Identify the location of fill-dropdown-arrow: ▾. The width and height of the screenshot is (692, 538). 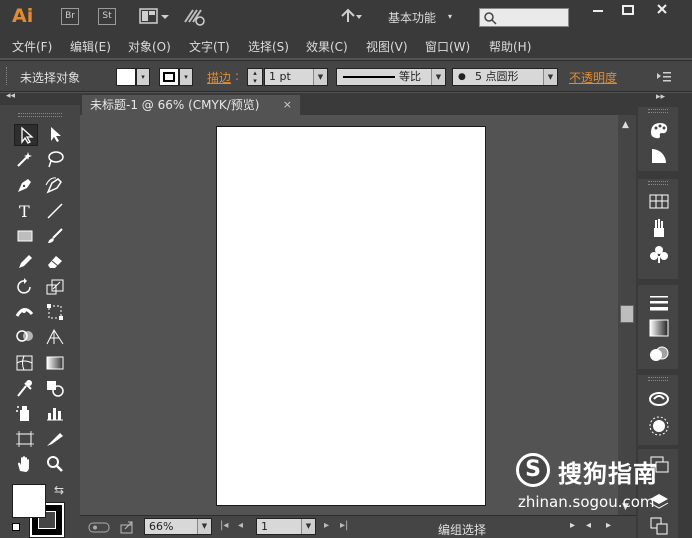
(143, 77).